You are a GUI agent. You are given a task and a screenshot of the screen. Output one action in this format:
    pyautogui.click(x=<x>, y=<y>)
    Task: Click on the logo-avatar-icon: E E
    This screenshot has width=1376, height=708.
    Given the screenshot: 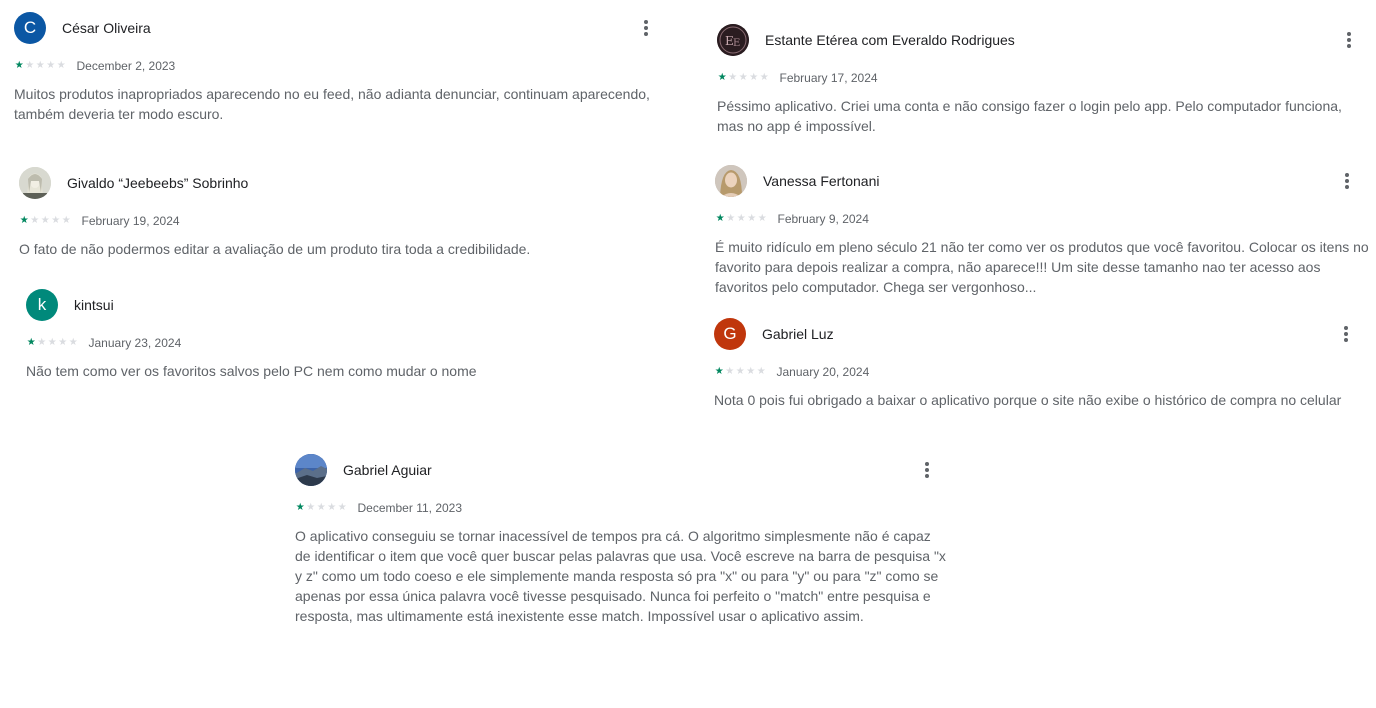 What is the action you would take?
    pyautogui.click(x=733, y=40)
    